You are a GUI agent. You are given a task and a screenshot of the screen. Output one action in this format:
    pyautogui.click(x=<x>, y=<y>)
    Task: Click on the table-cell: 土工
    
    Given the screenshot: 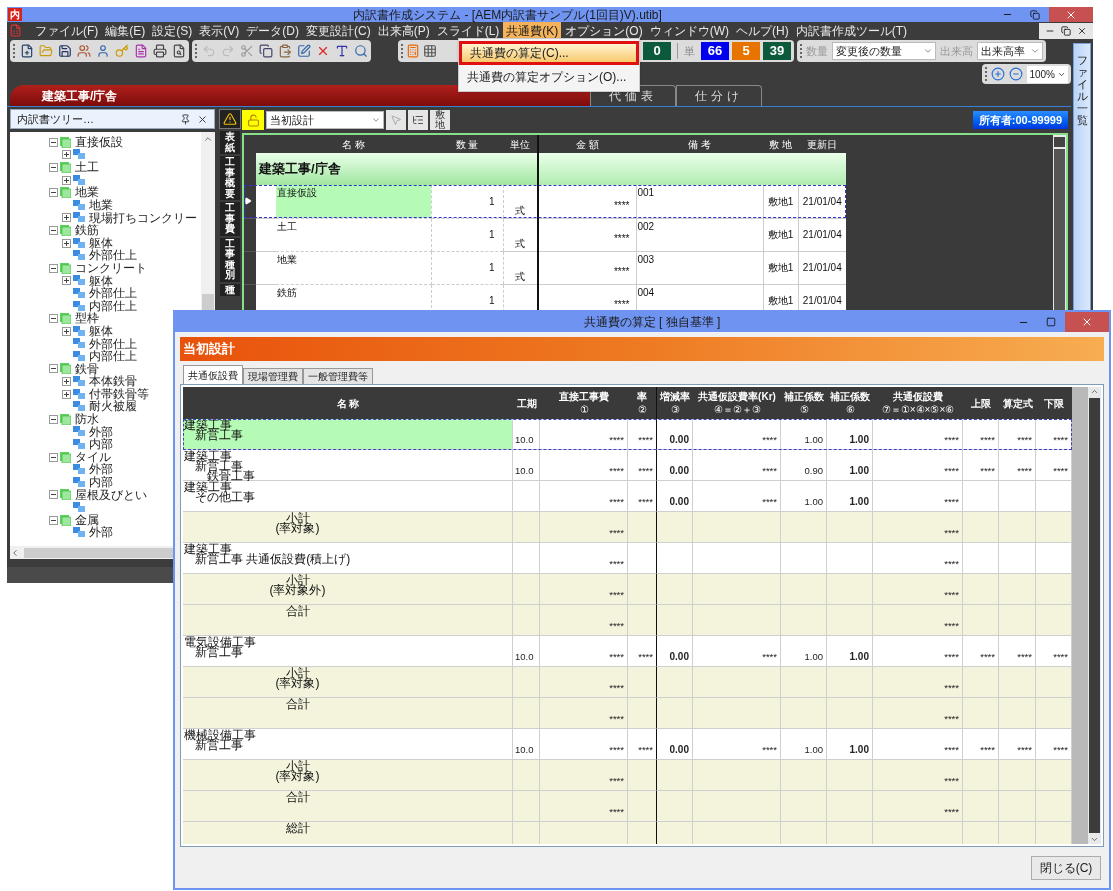 What is the action you would take?
    pyautogui.click(x=353, y=234)
    